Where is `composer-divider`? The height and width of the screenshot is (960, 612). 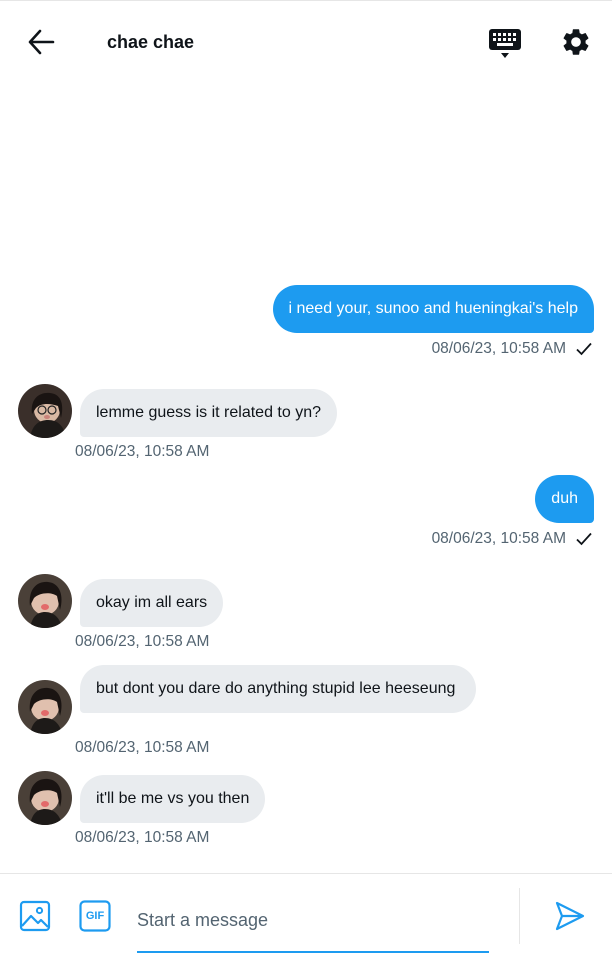 composer-divider is located at coordinates (306, 873).